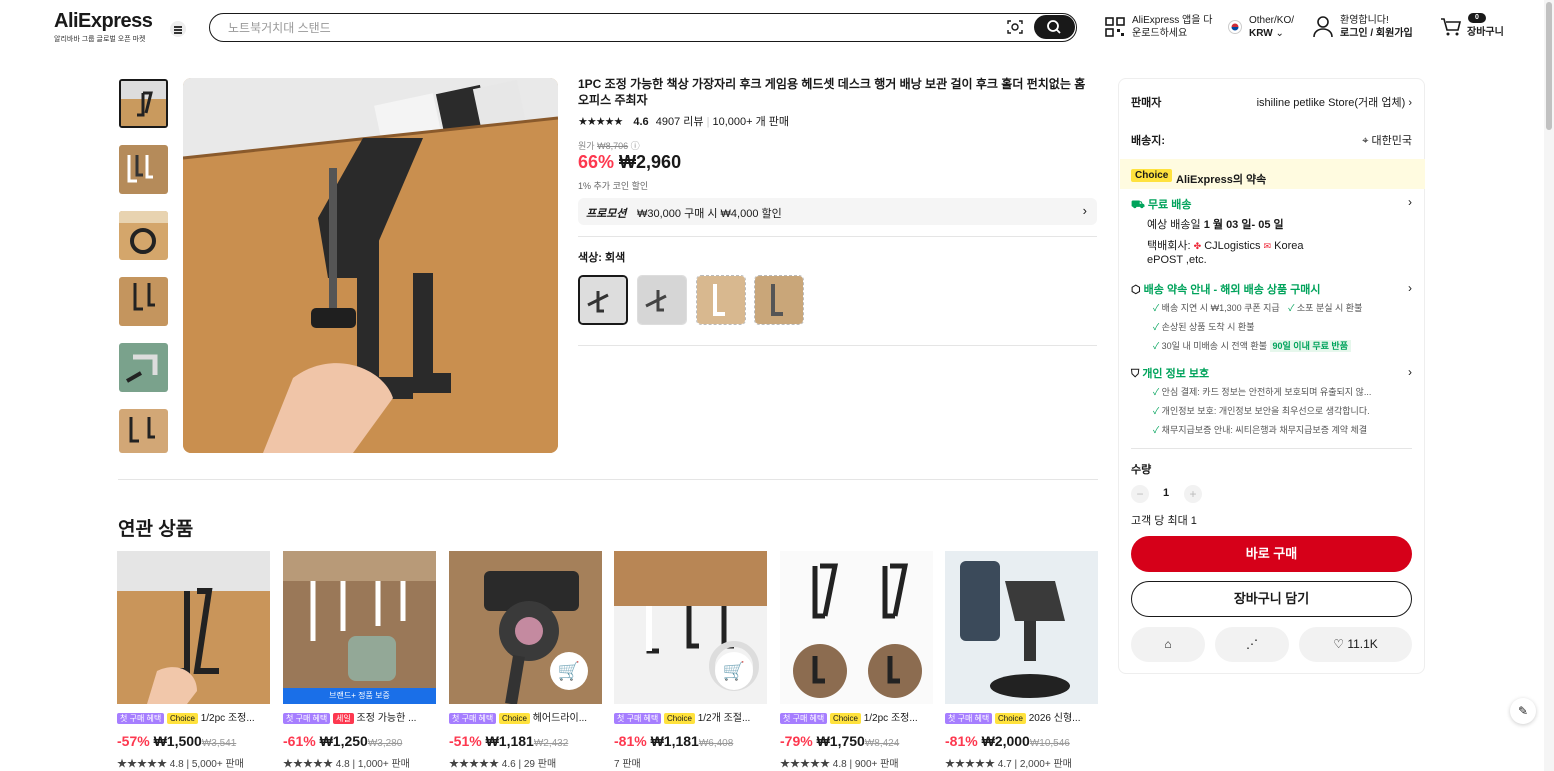  I want to click on chevron-down-icon: ⌄, so click(1279, 33).